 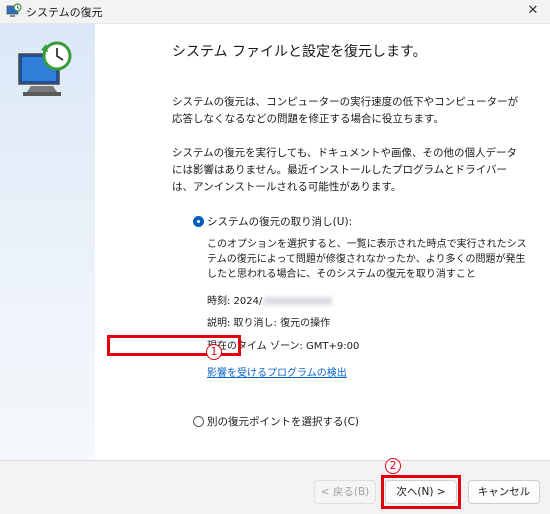 What do you see at coordinates (198, 421) in the screenshot?
I see `choose-other-restore-point-radio` at bounding box center [198, 421].